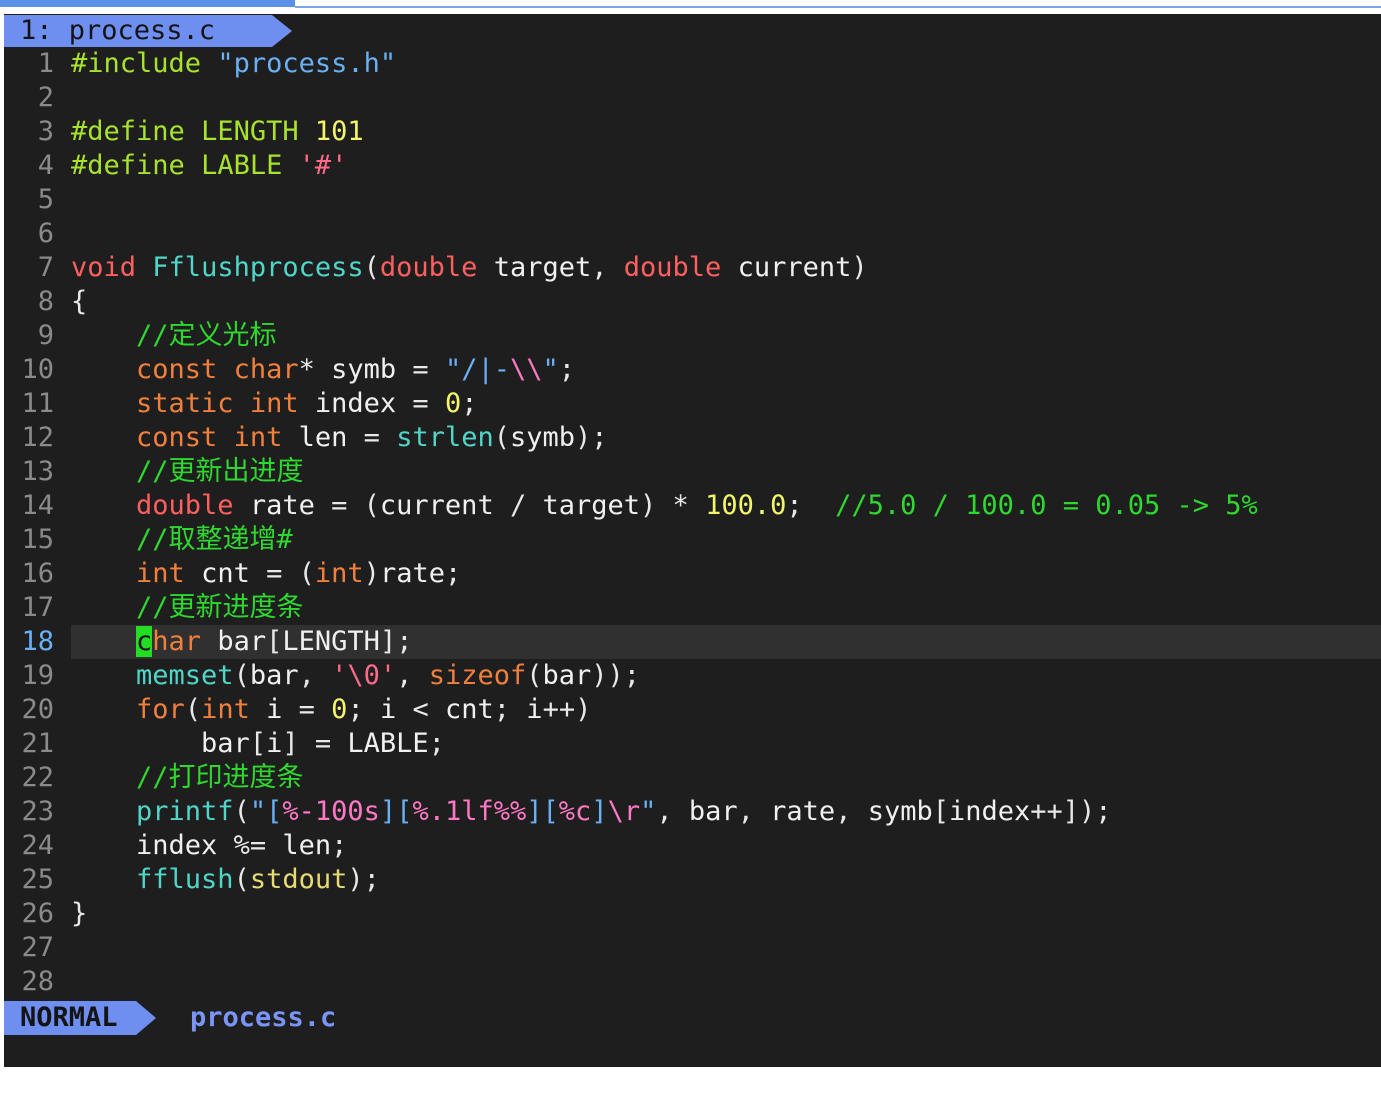 The width and height of the screenshot is (1381, 1101). I want to click on code-line: 25 fflush(stdout);, so click(692, 880).